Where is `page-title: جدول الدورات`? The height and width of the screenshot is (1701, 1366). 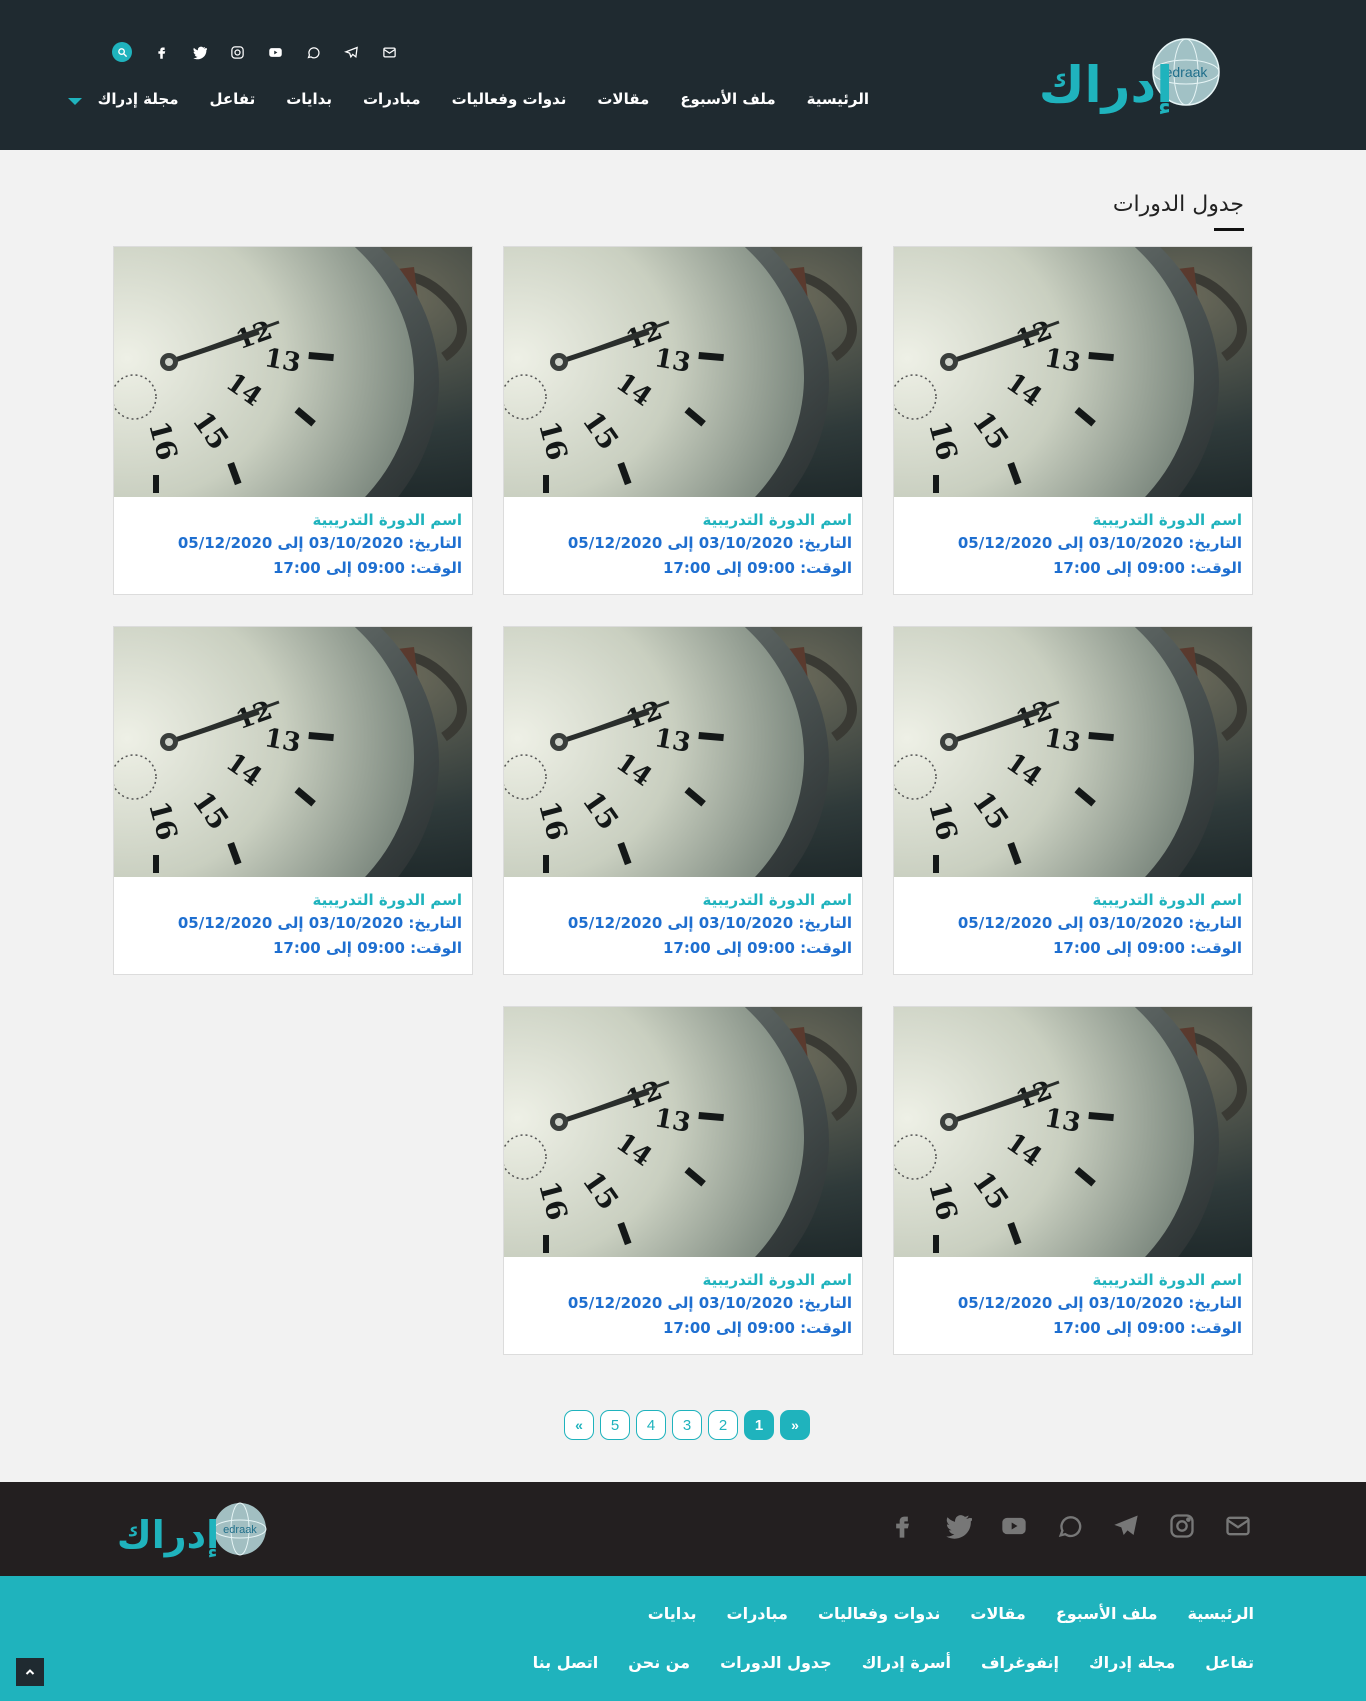
page-title: جدول الدورات is located at coordinates (1178, 204).